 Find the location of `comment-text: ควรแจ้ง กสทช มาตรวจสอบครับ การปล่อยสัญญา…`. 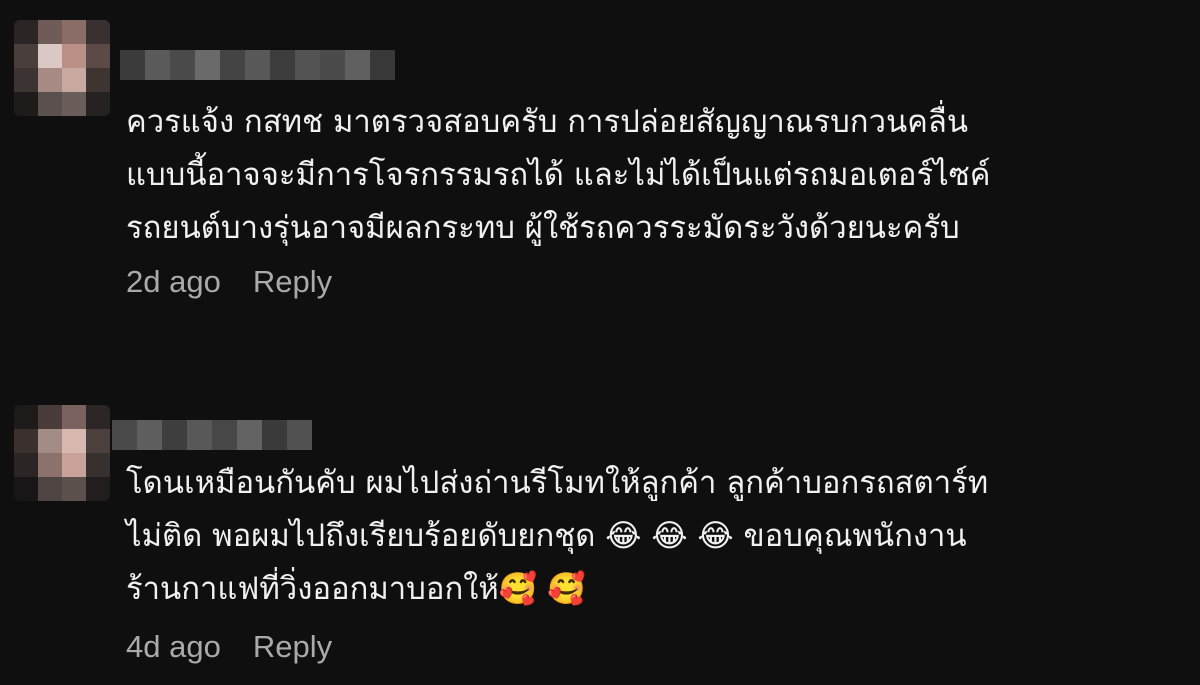

comment-text: ควรแจ้ง กสทช มาตรวจสอบครับ การปล่อยสัญญา… is located at coordinates (558, 175).